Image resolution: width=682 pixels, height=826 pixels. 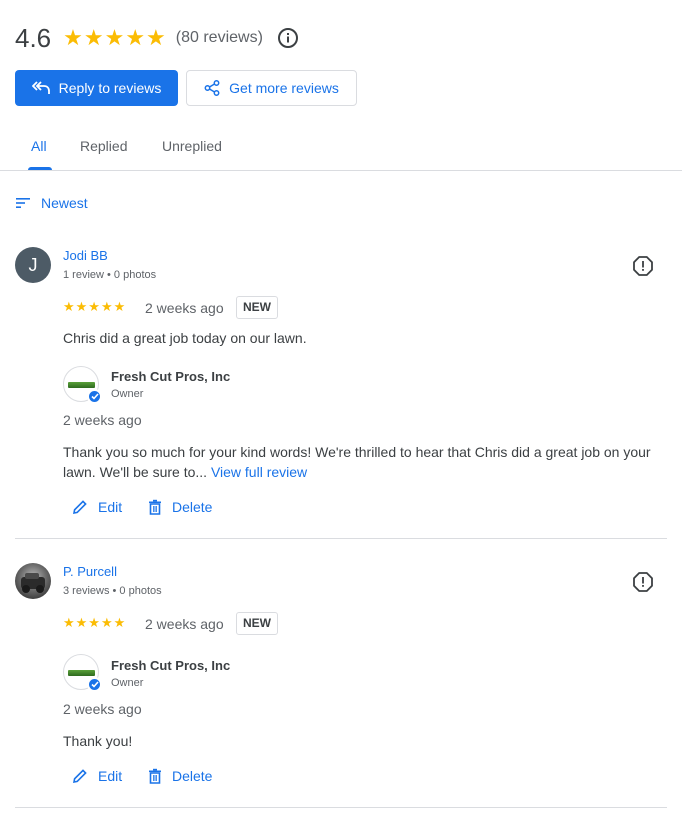 What do you see at coordinates (64, 203) in the screenshot?
I see `sort-label: Newest` at bounding box center [64, 203].